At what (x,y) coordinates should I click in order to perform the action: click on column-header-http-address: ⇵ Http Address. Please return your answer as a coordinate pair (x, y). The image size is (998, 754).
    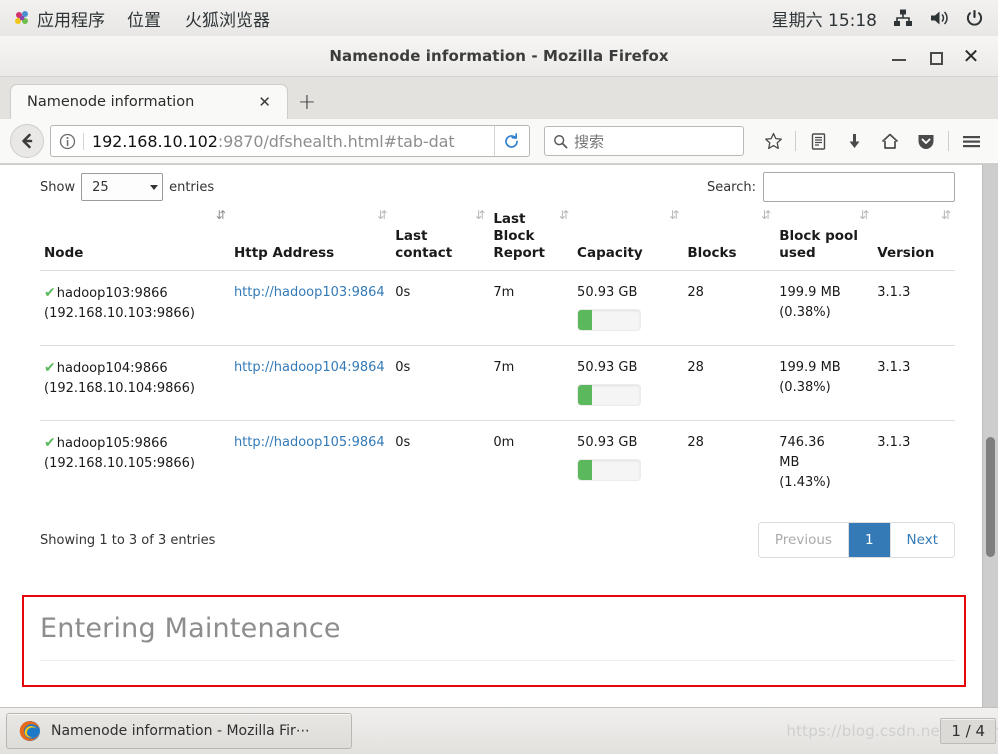
    Looking at the image, I should click on (310, 238).